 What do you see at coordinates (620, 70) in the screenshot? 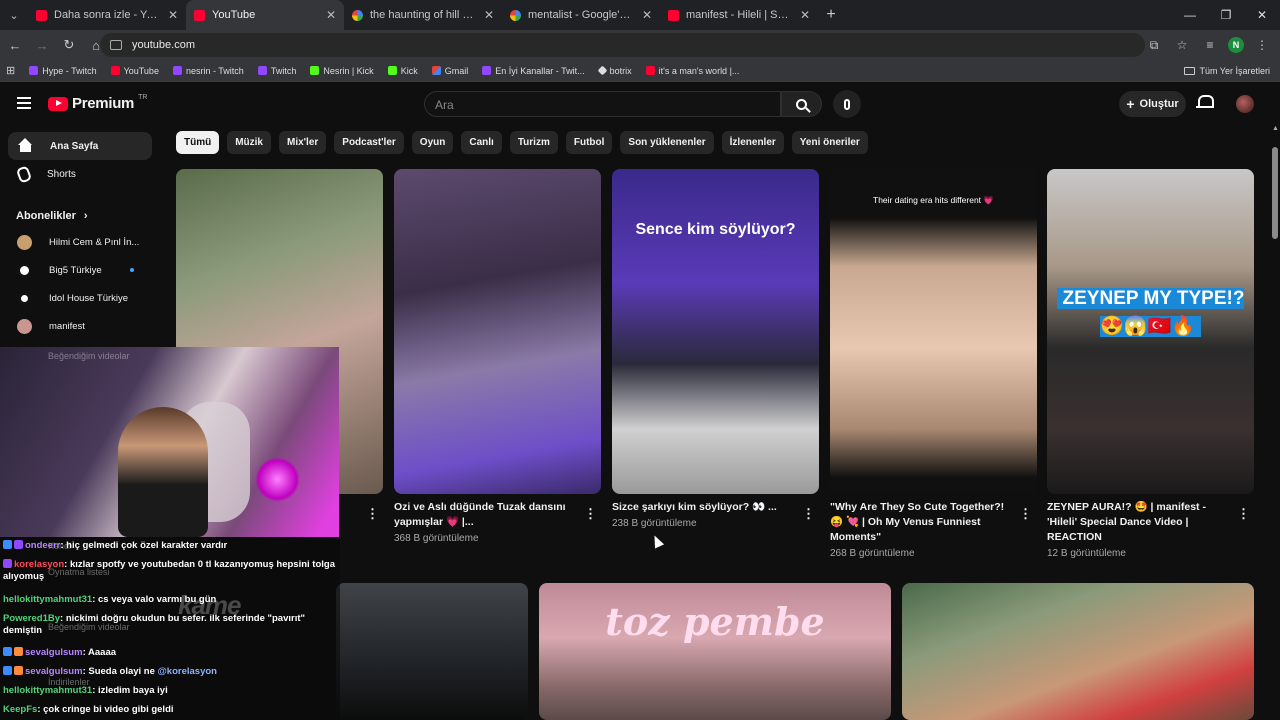
I see `bookmark-label: botrix` at bounding box center [620, 70].